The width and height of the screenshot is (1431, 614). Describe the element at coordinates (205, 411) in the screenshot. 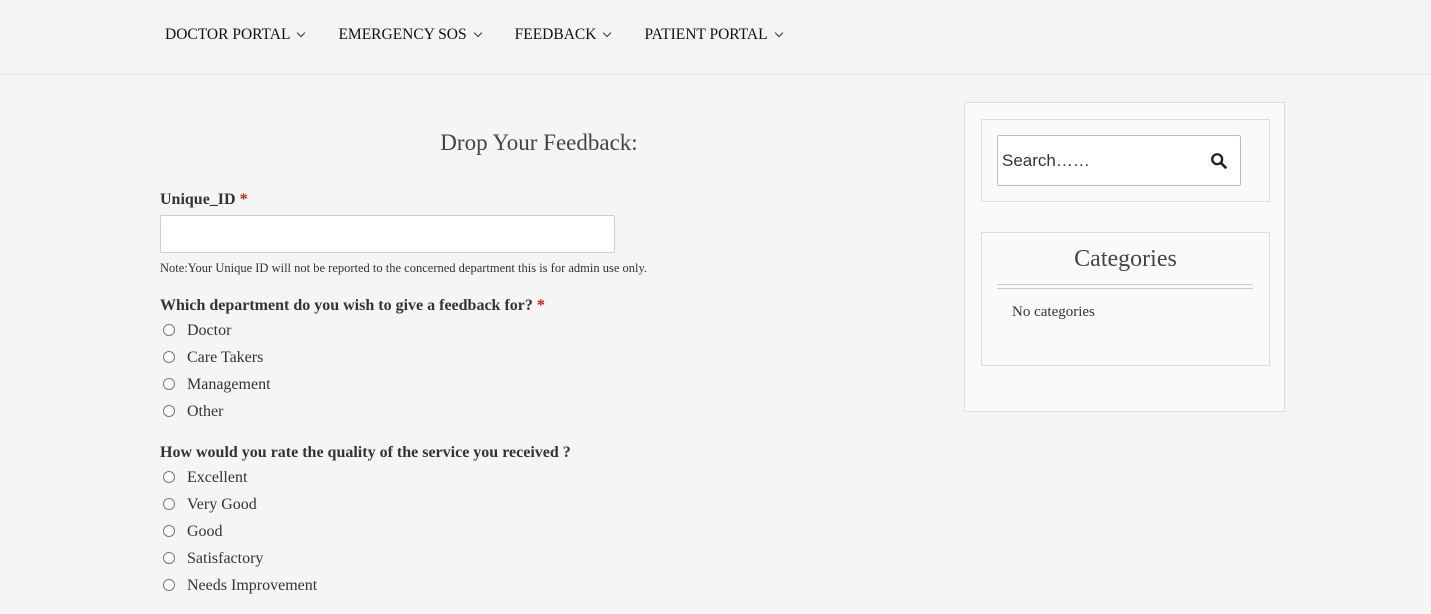

I see `option-label: Other` at that location.